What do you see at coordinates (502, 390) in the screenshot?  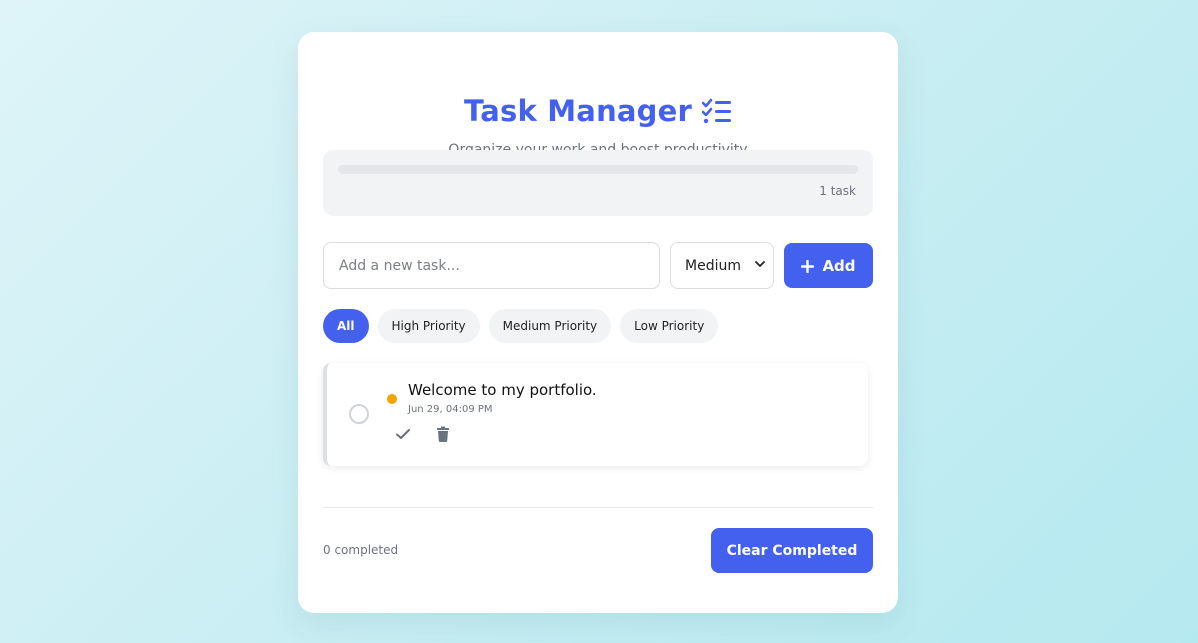 I see `task-text: Welcome to my portfolio.` at bounding box center [502, 390].